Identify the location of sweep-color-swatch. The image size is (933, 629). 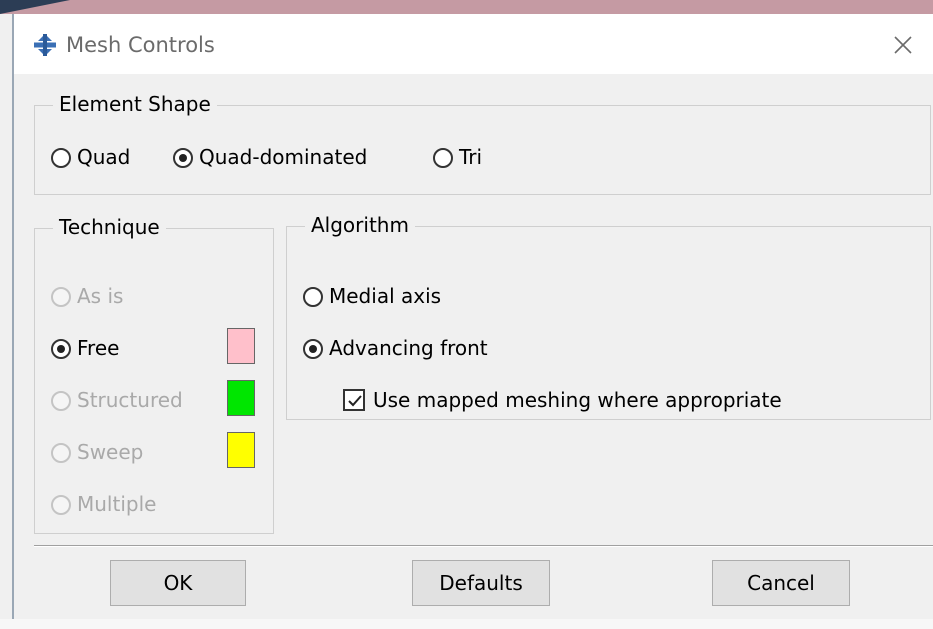
(241, 450).